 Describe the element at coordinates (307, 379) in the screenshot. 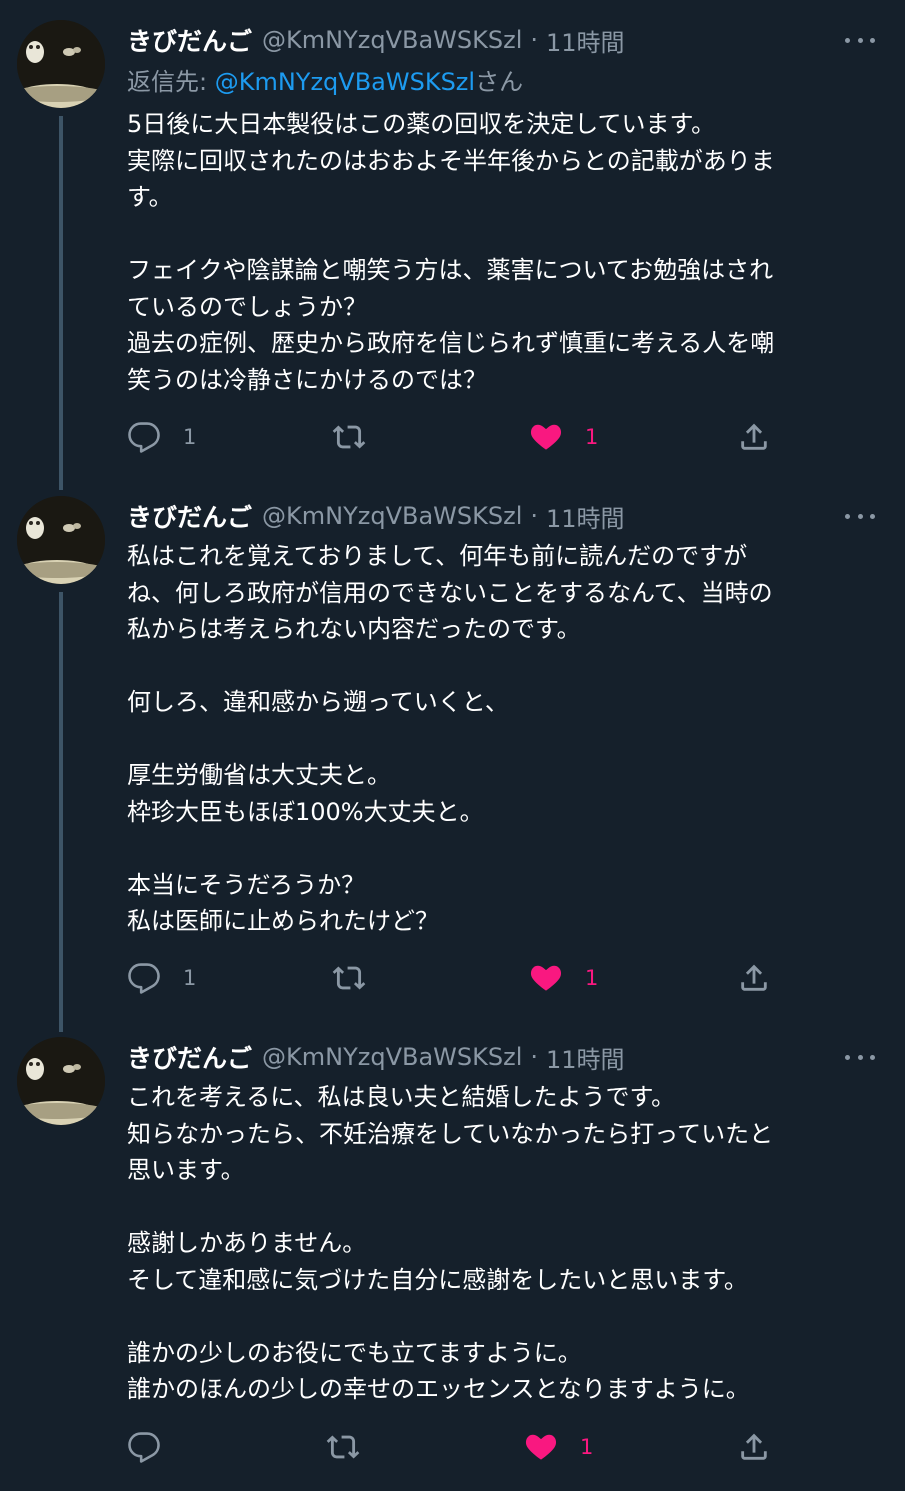

I see `text-line: 笑うのは冷静さにかけるのでは？` at that location.